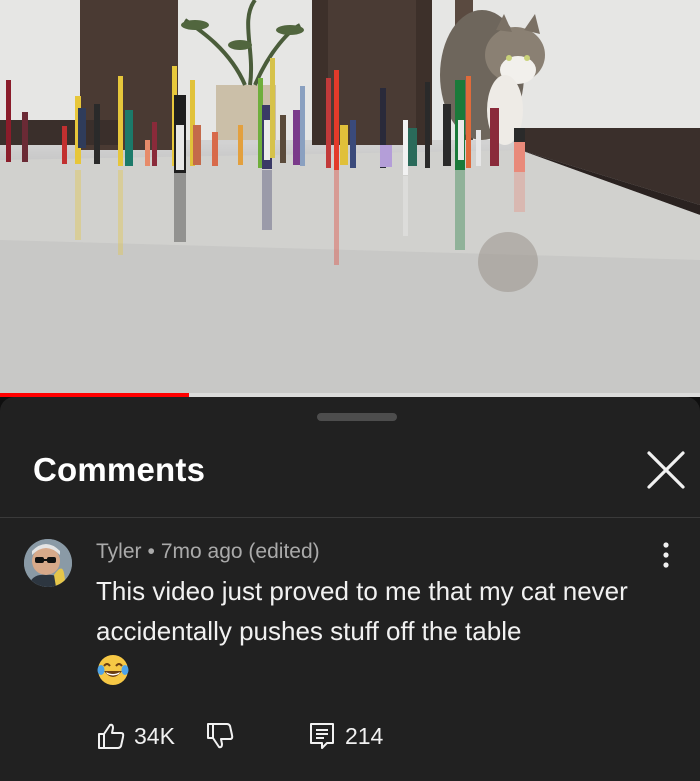 The width and height of the screenshot is (700, 781). I want to click on dislike-button, so click(220, 736).